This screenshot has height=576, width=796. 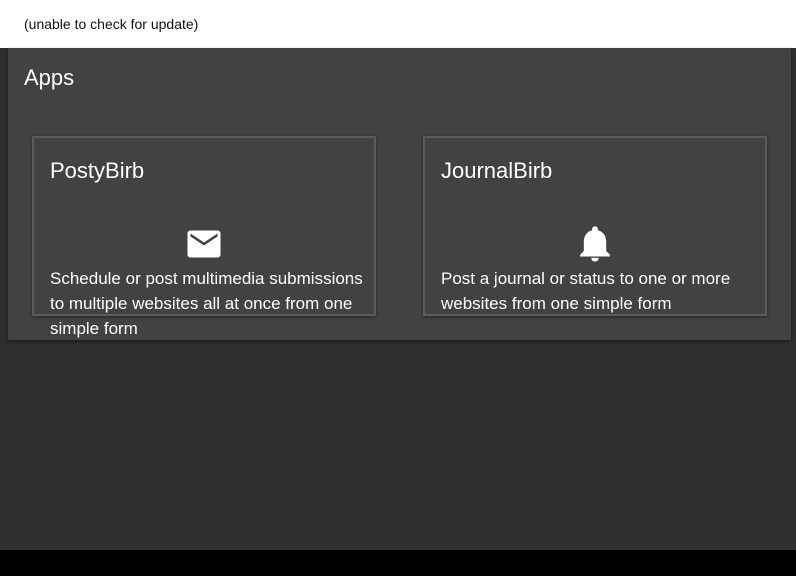 I want to click on update-status-bar: (unable to check for update), so click(x=398, y=24).